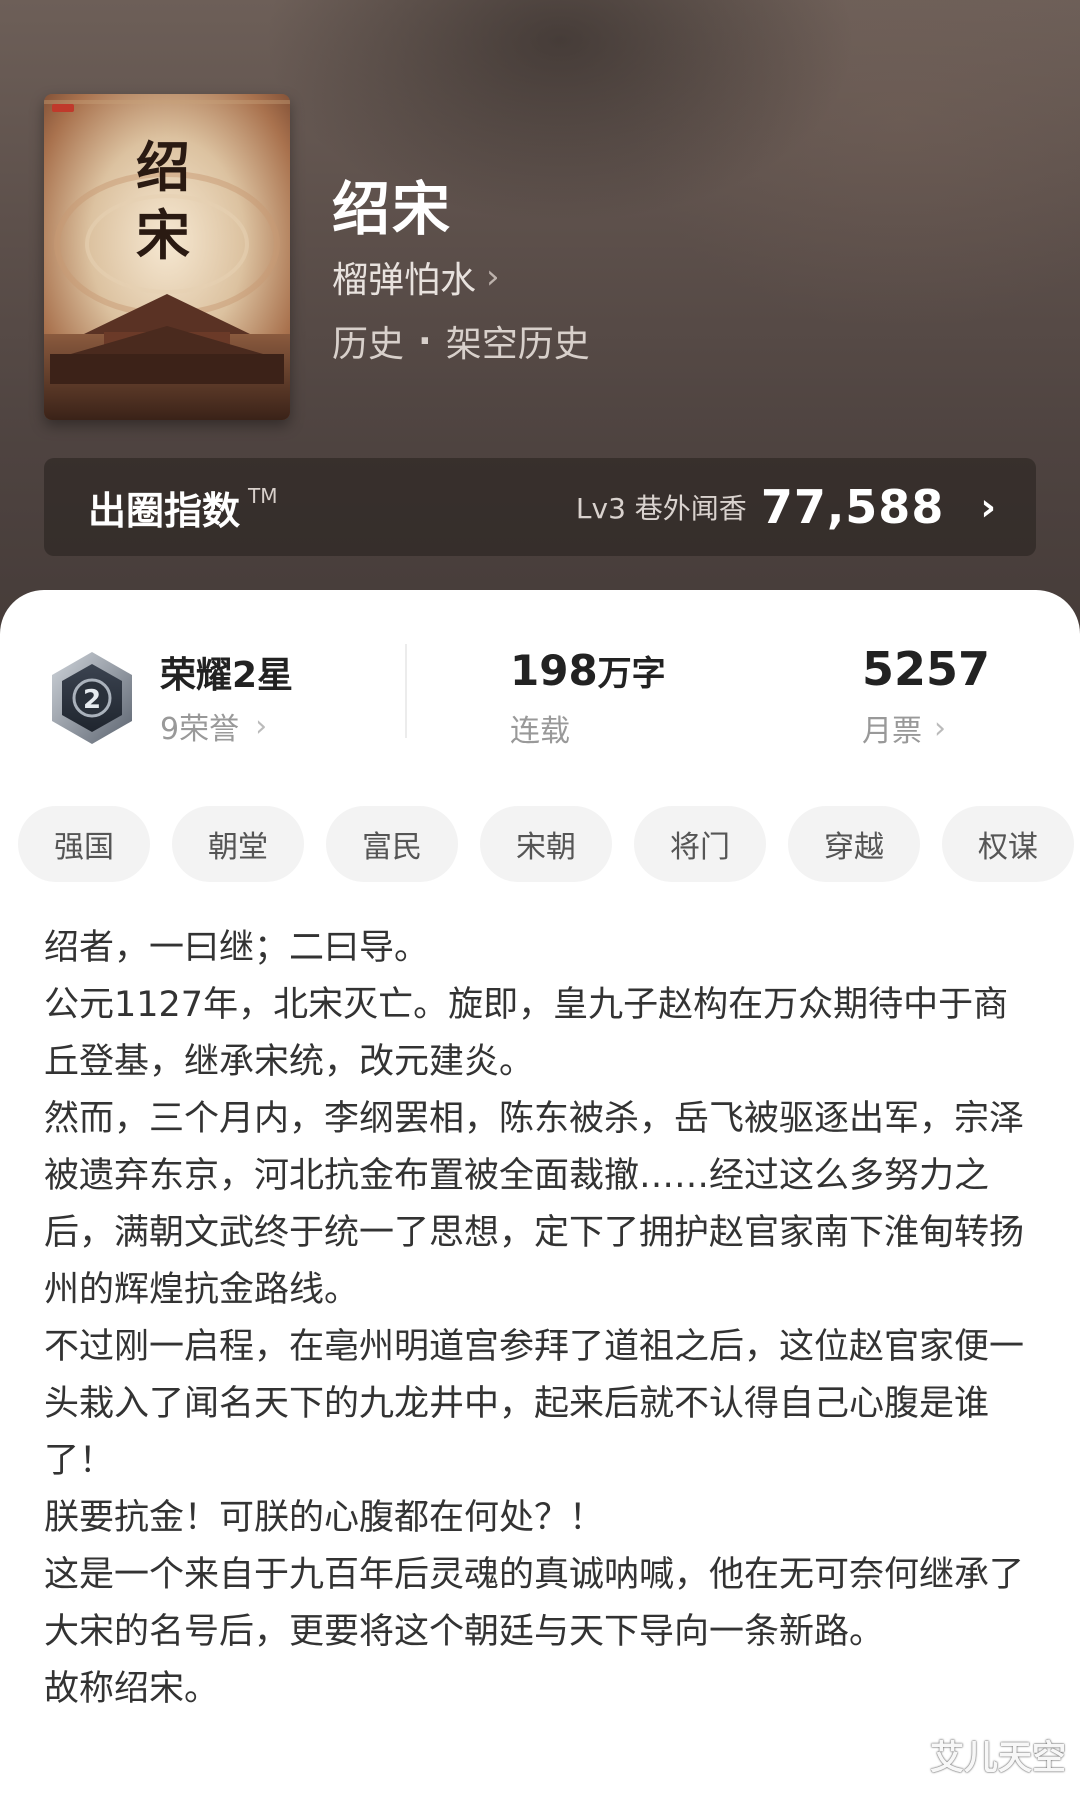  I want to click on category-row: 历史 · 架空历史, so click(461, 341).